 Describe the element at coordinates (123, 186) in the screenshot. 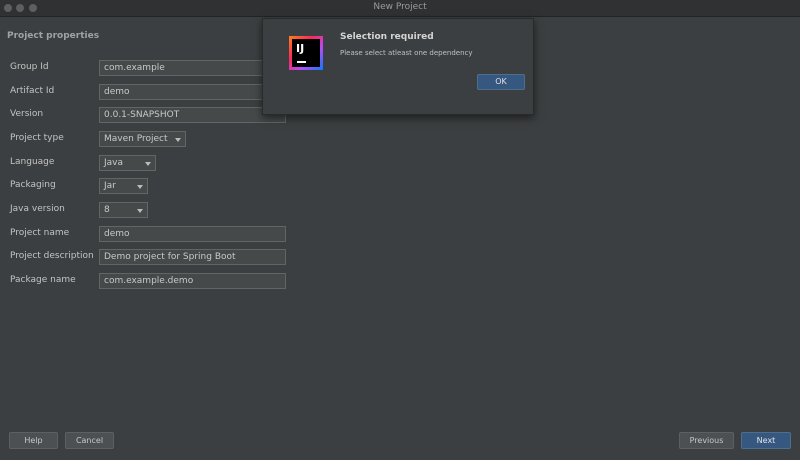

I see `packaging-select: Jar` at that location.